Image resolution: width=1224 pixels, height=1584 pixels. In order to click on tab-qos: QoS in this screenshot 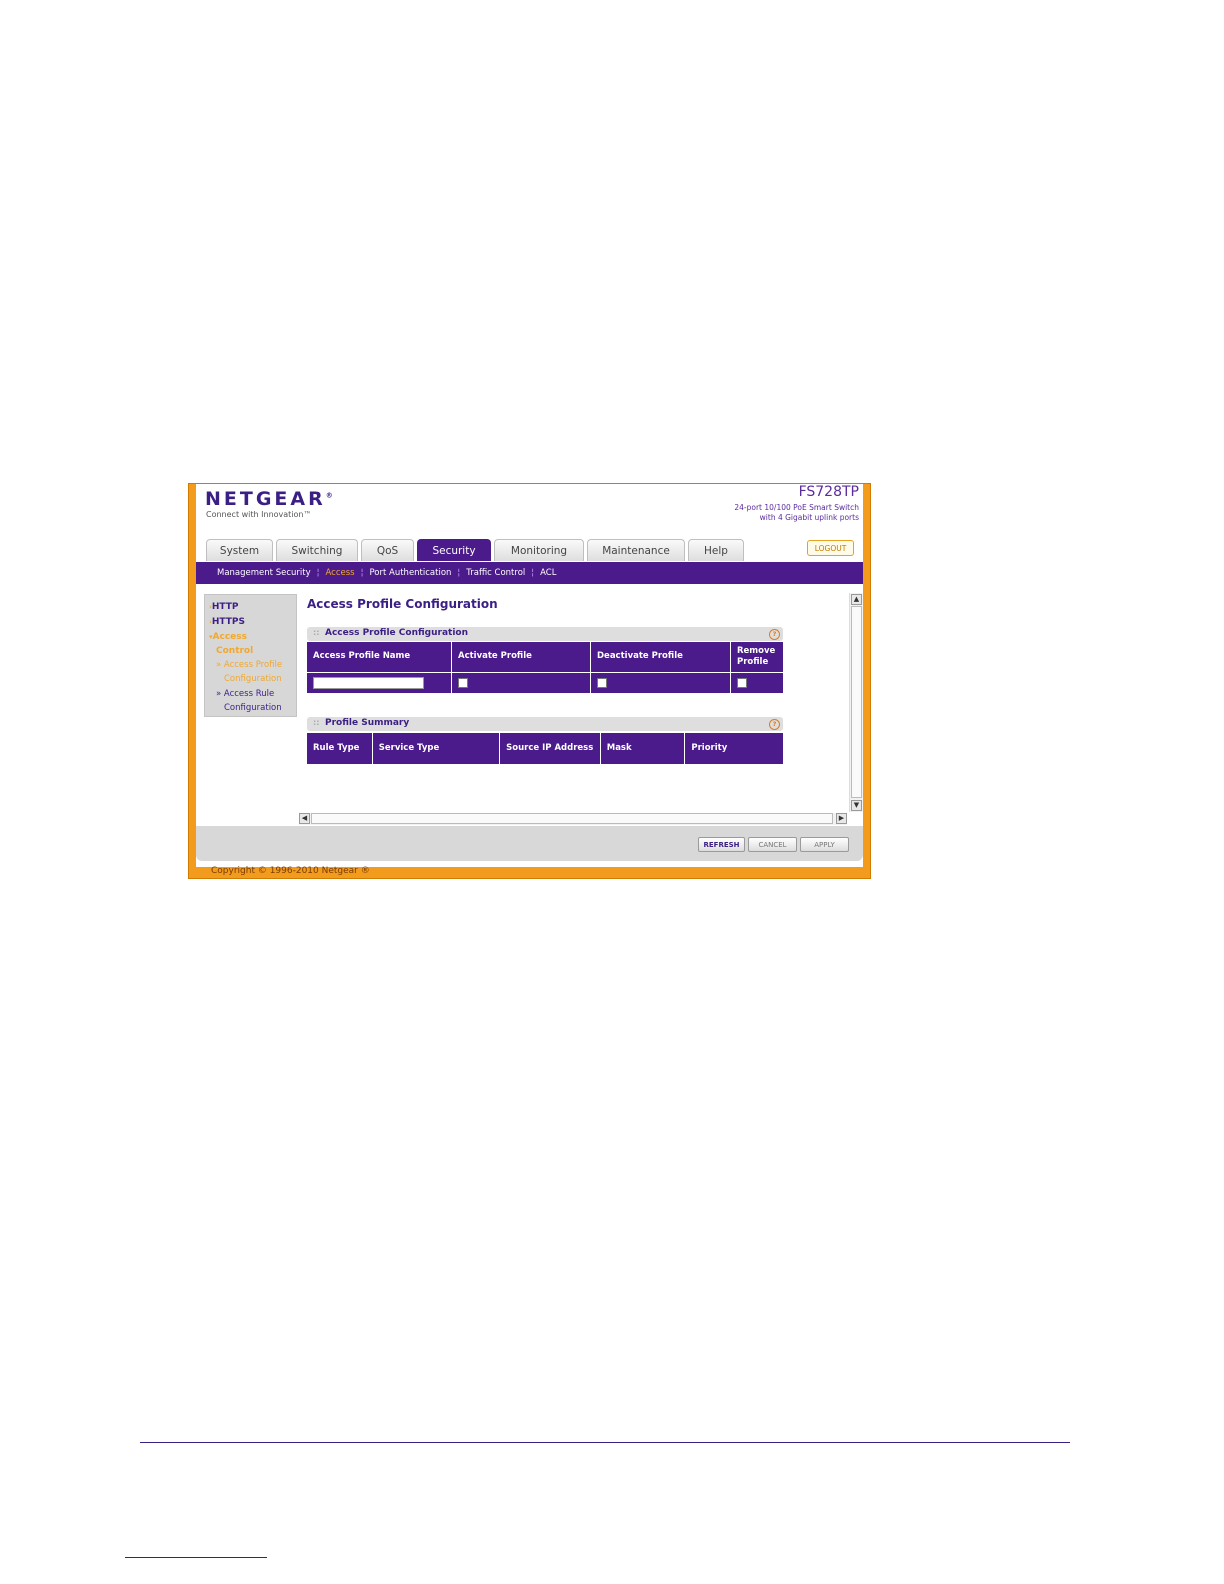, I will do `click(387, 550)`.